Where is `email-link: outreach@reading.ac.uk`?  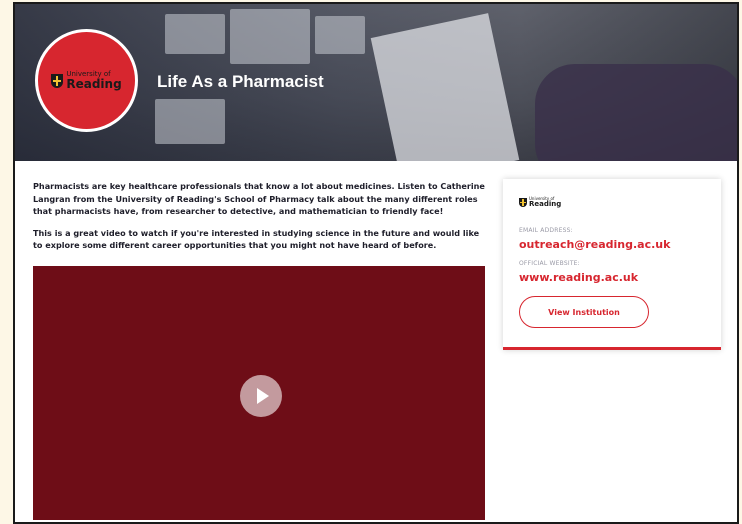 email-link: outreach@reading.ac.uk is located at coordinates (594, 244).